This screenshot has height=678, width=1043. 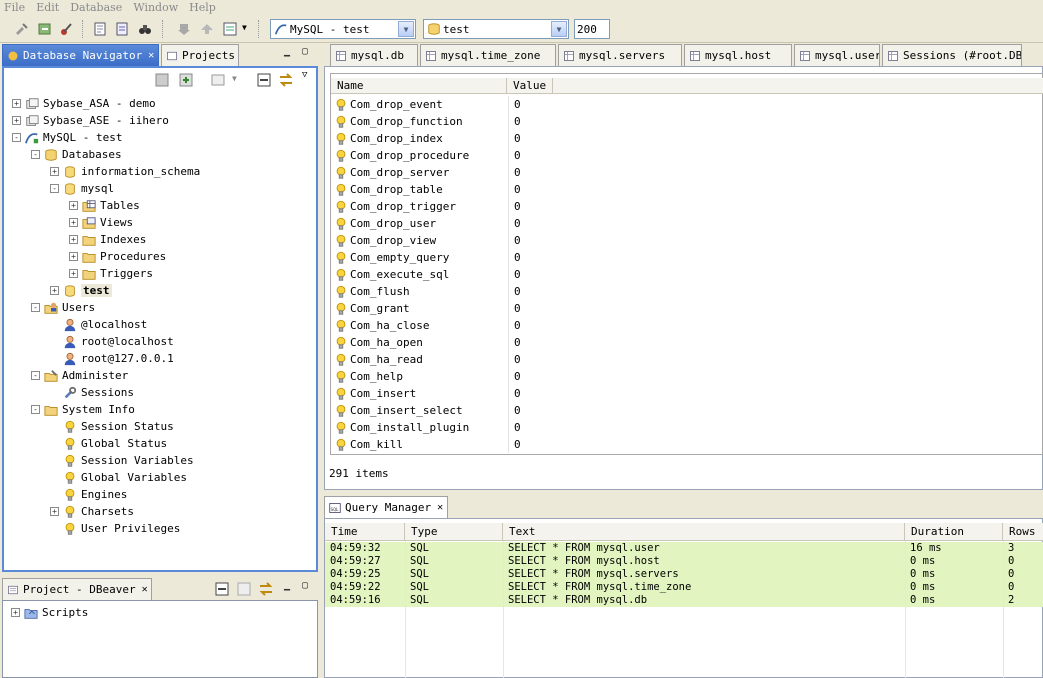 I want to click on menu-edit: Edit, so click(x=47, y=7).